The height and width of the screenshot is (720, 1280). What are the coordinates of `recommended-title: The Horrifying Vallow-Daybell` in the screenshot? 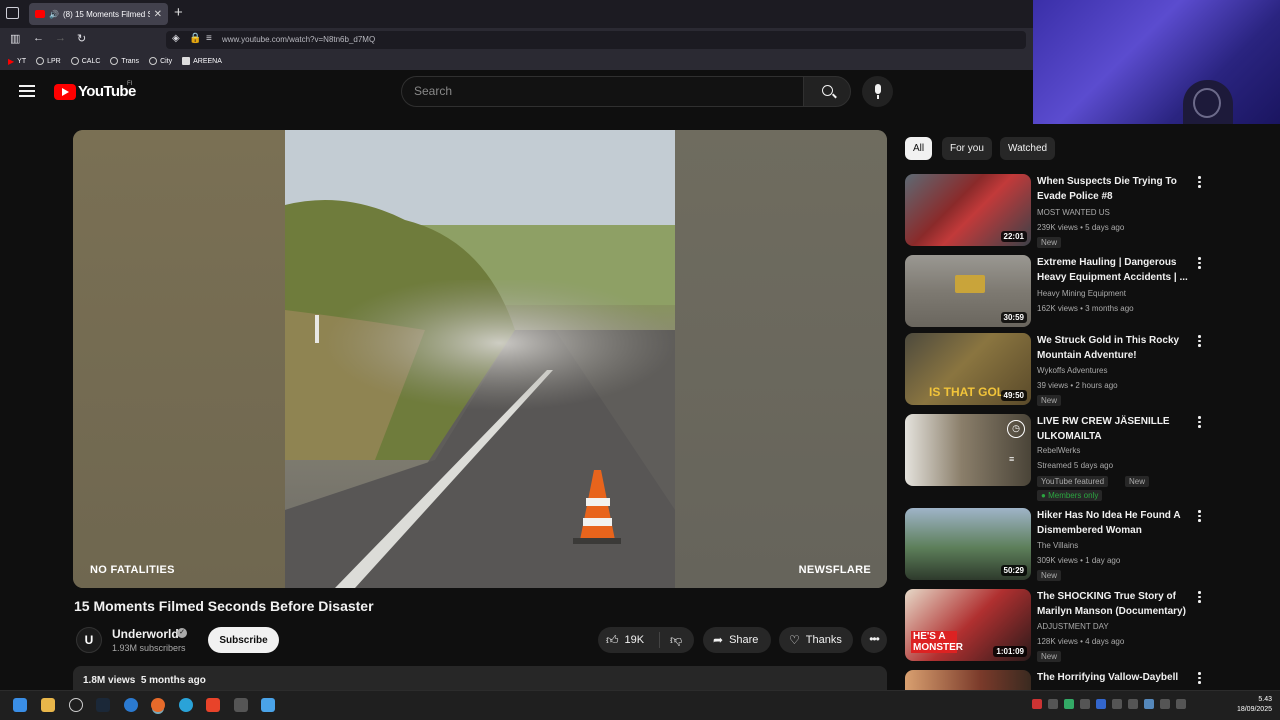 It's located at (1114, 677).